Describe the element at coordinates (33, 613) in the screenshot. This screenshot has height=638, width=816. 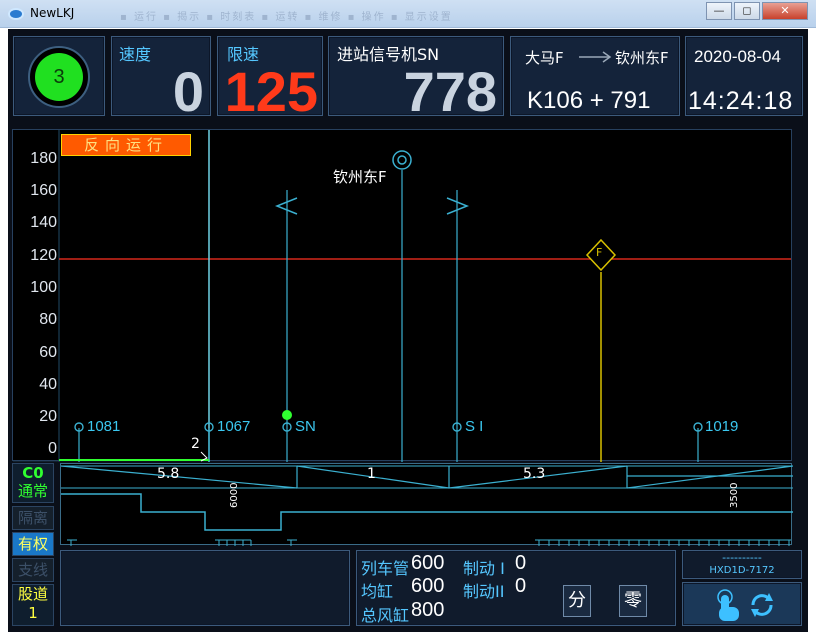
I see `track-number: 1` at that location.